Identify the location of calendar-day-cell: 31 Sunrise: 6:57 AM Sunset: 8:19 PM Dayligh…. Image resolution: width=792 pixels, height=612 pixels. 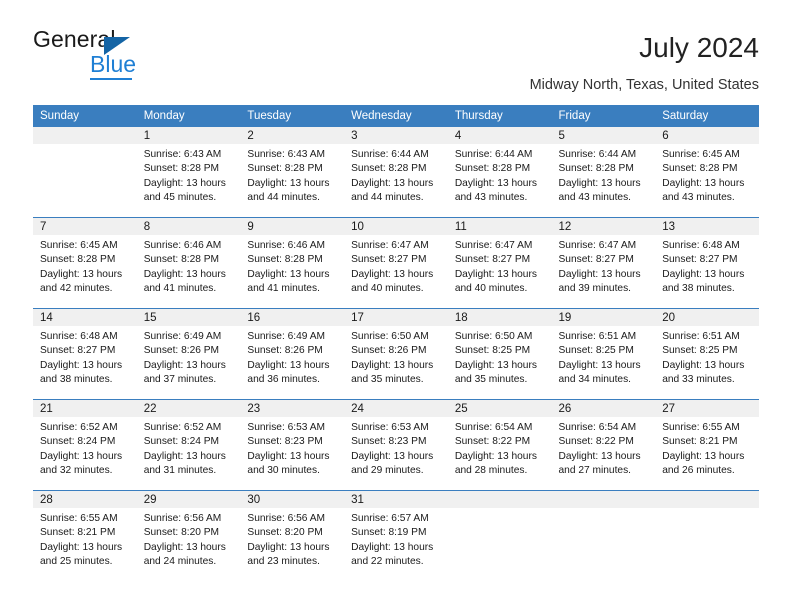
(396, 535).